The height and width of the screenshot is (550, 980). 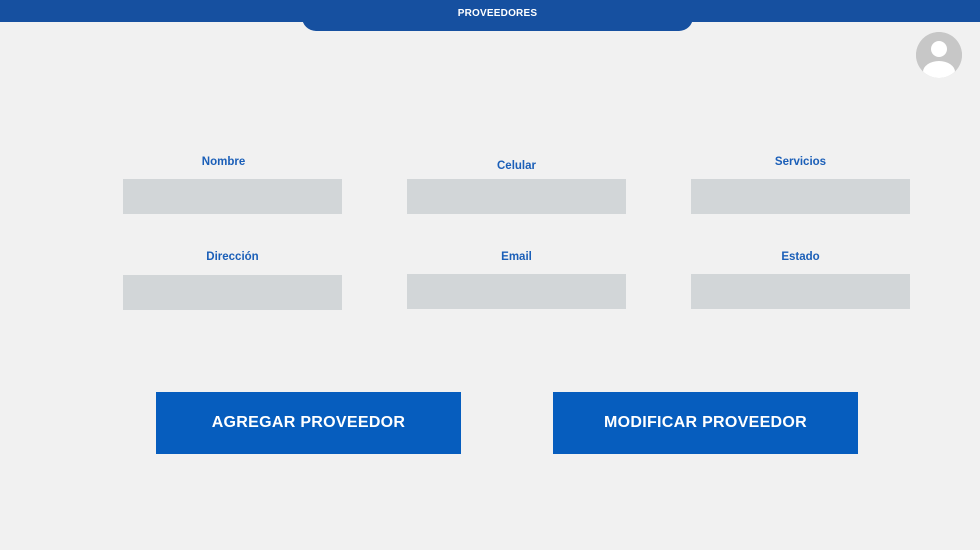 I want to click on estado-label: Estado, so click(x=800, y=257).